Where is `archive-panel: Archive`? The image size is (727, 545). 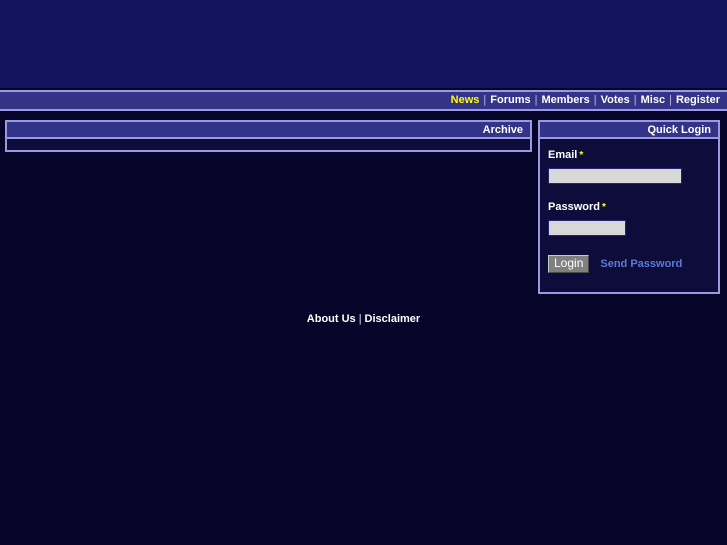 archive-panel: Archive is located at coordinates (268, 136).